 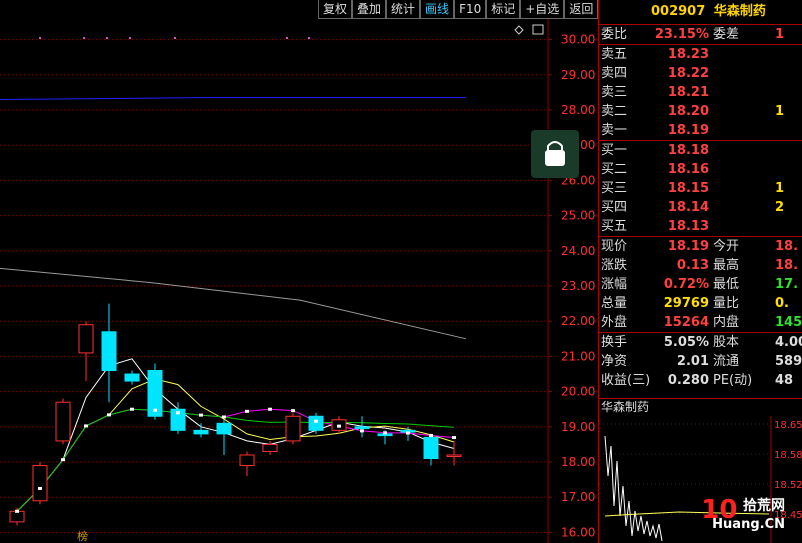 What do you see at coordinates (614, 265) in the screenshot?
I see `stat-label: 涨跌` at bounding box center [614, 265].